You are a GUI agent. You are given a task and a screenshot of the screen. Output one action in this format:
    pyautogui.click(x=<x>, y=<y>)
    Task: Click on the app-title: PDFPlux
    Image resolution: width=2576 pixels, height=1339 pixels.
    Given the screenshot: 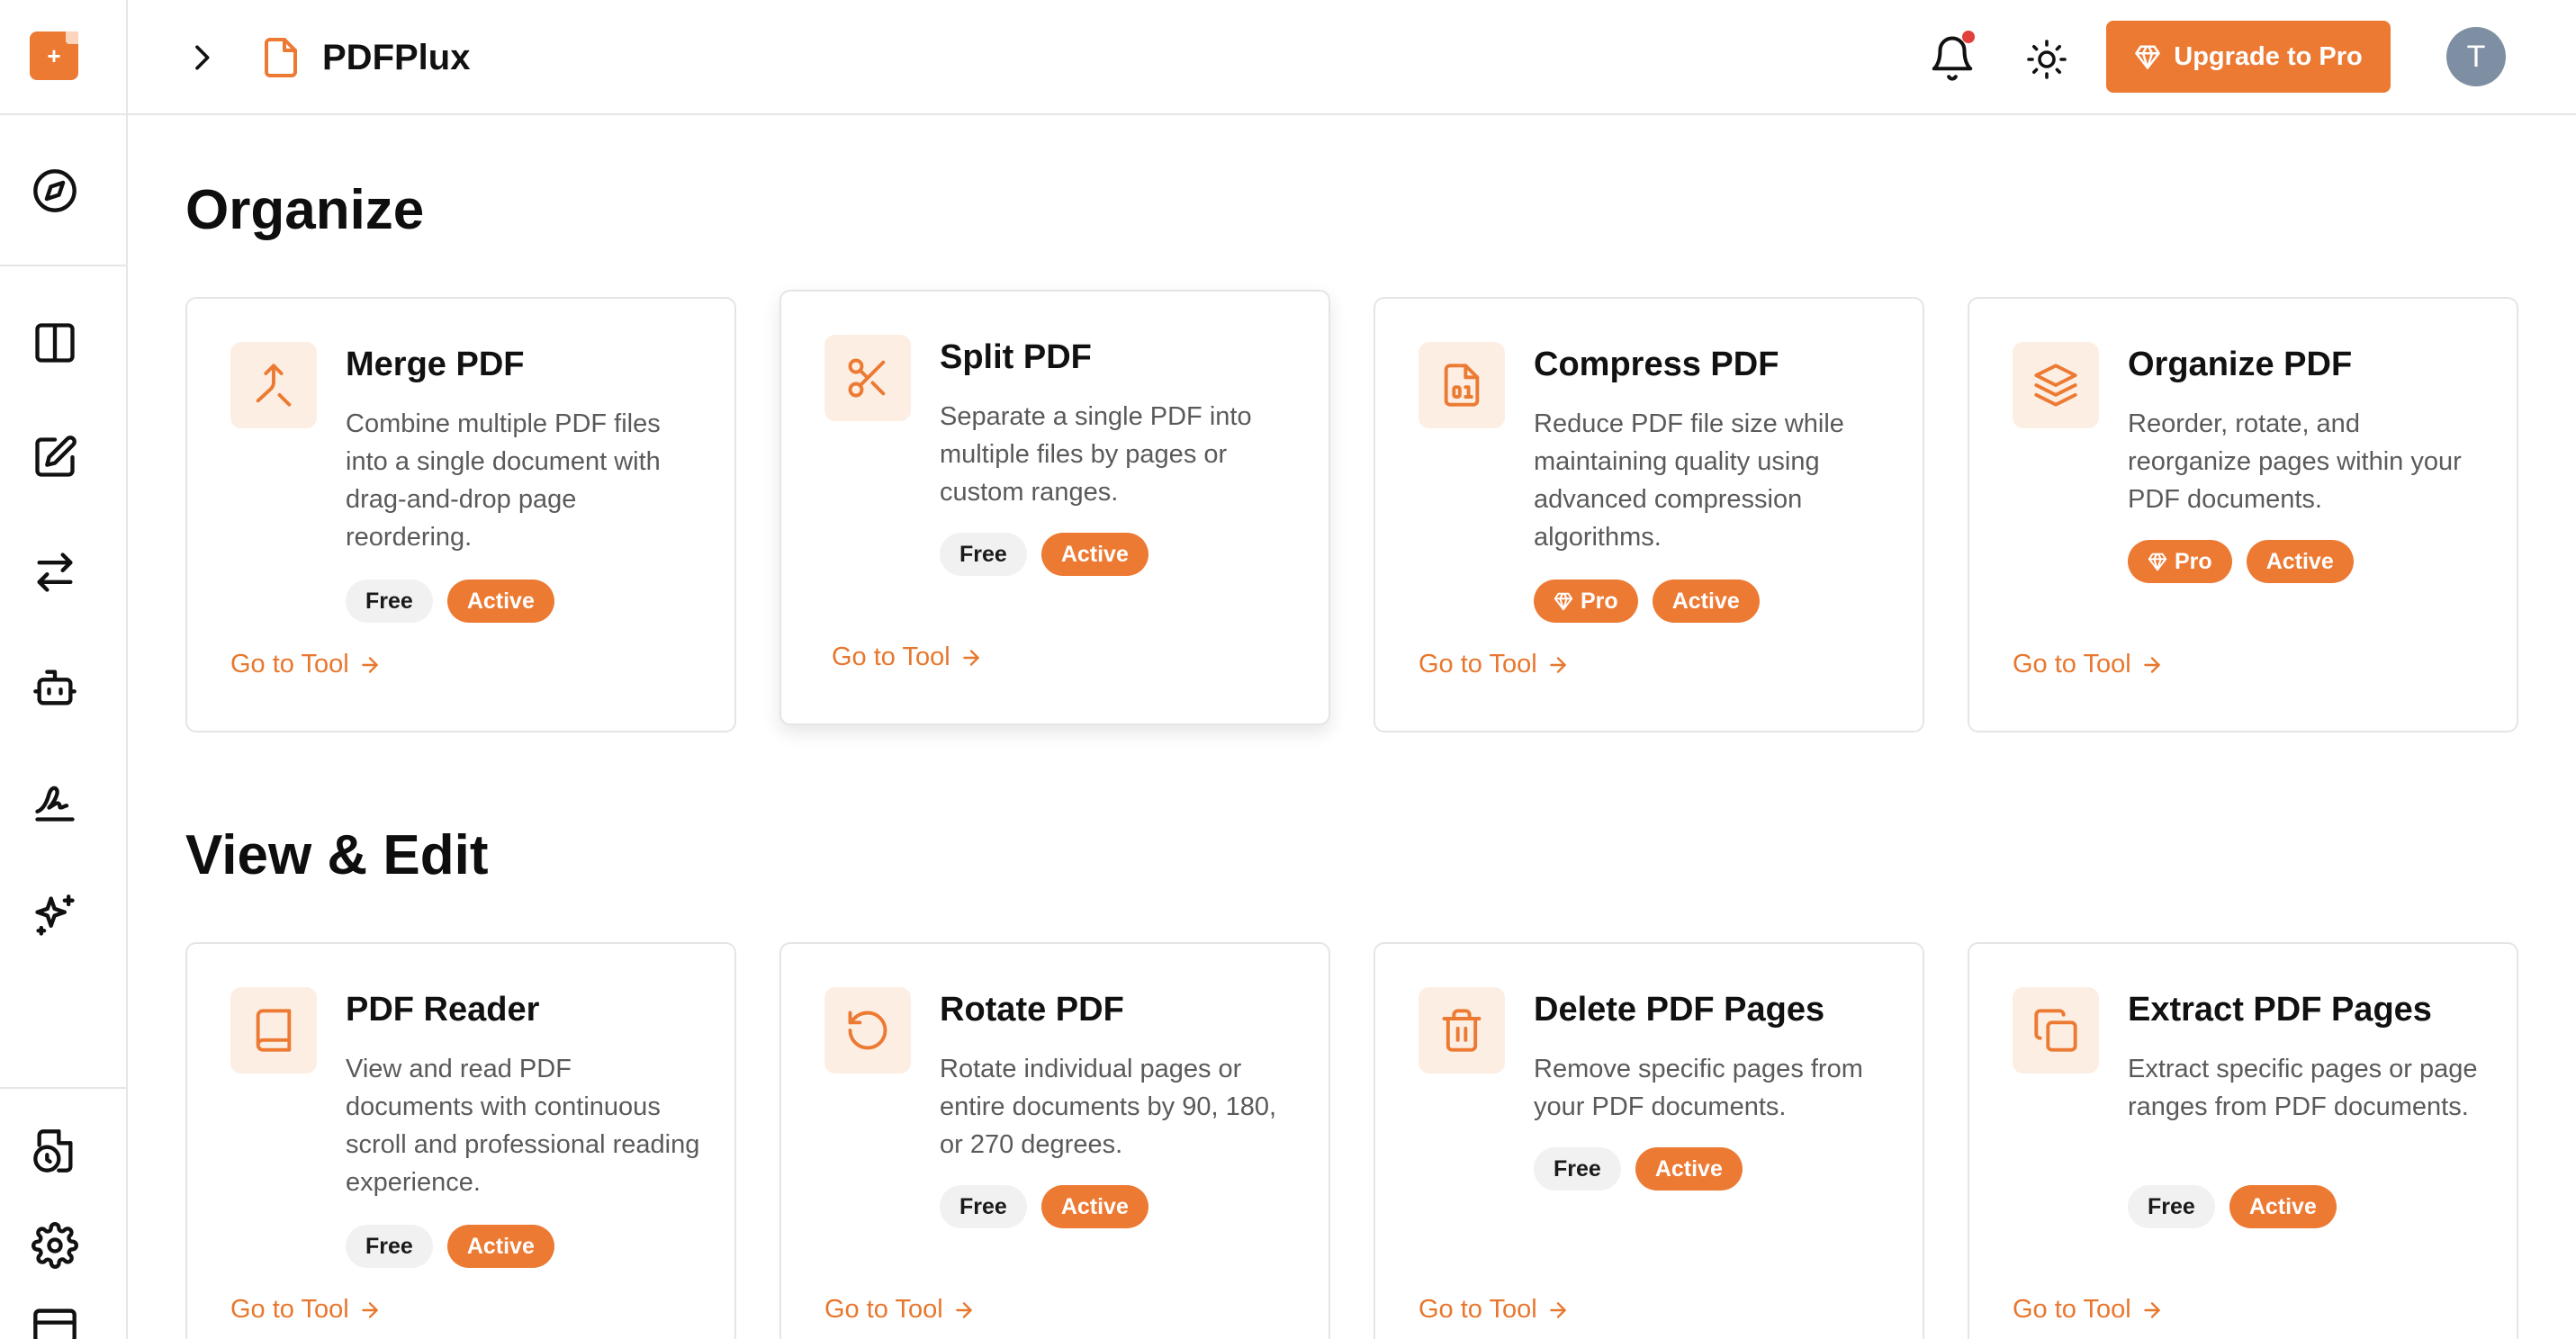 What is the action you would take?
    pyautogui.click(x=396, y=58)
    